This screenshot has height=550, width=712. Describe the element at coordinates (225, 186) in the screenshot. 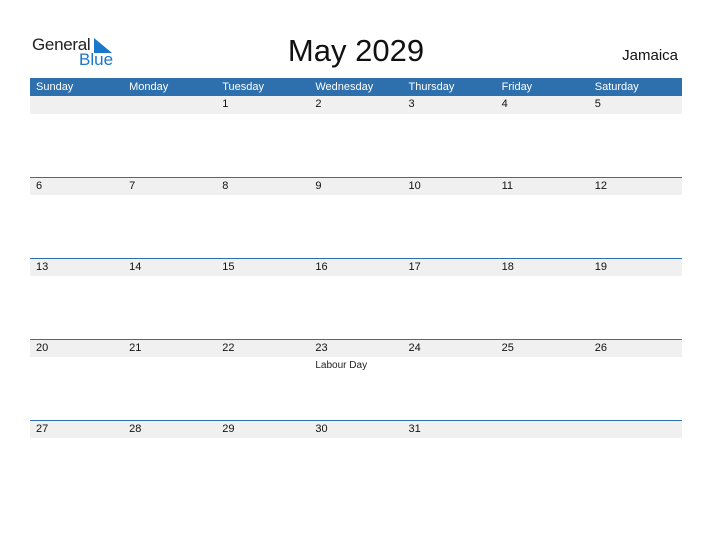

I see `day-number: 8` at that location.